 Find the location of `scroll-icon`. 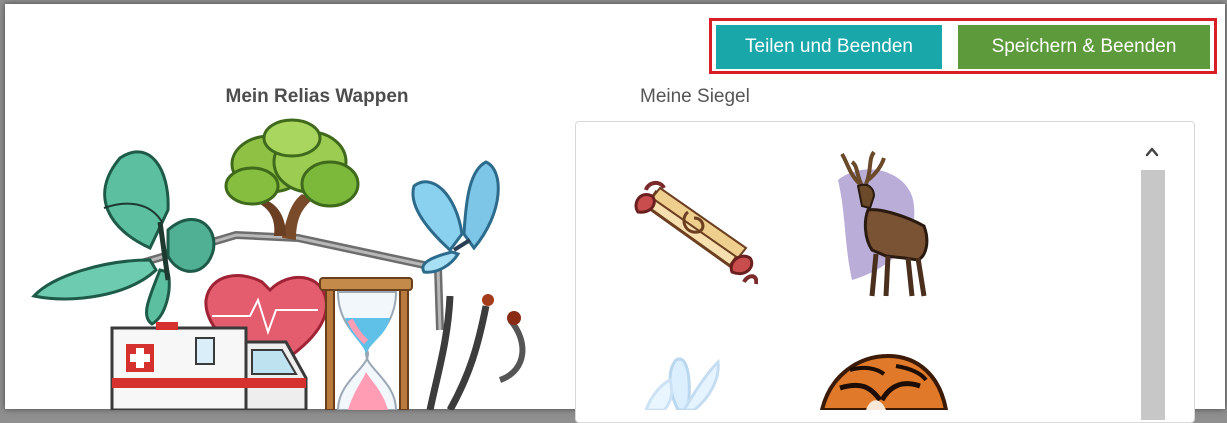

scroll-icon is located at coordinates (693, 233).